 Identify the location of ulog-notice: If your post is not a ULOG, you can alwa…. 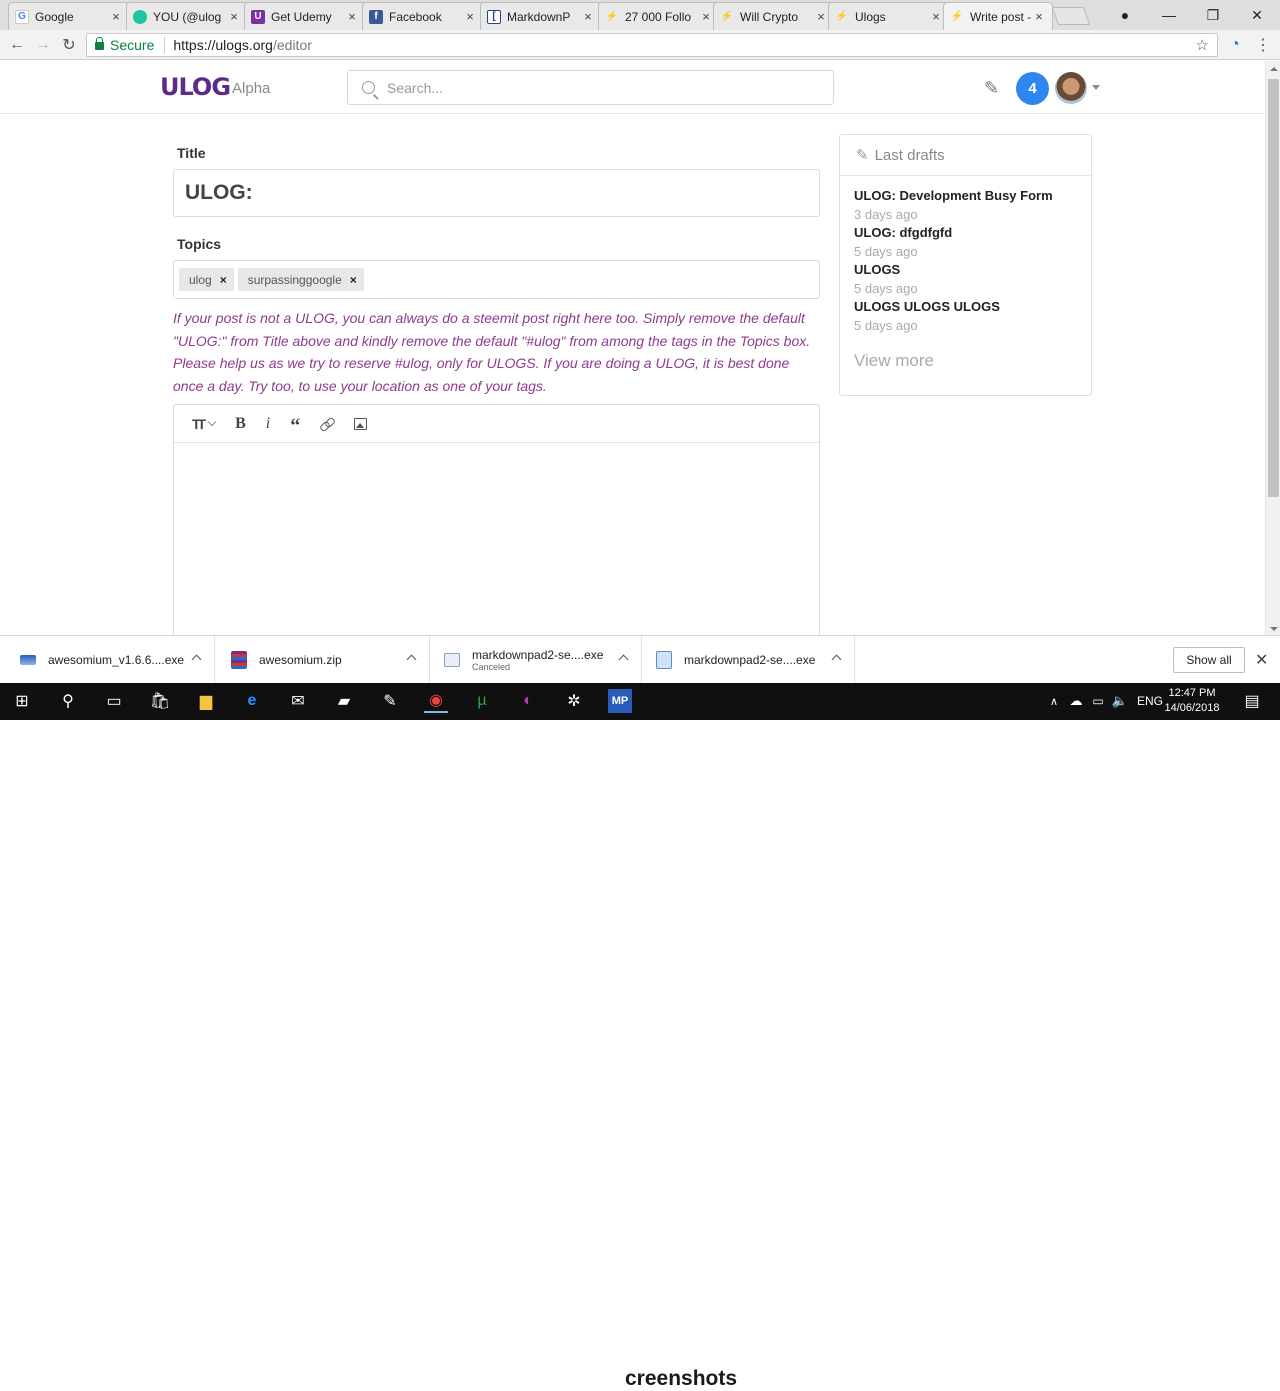
(492, 352).